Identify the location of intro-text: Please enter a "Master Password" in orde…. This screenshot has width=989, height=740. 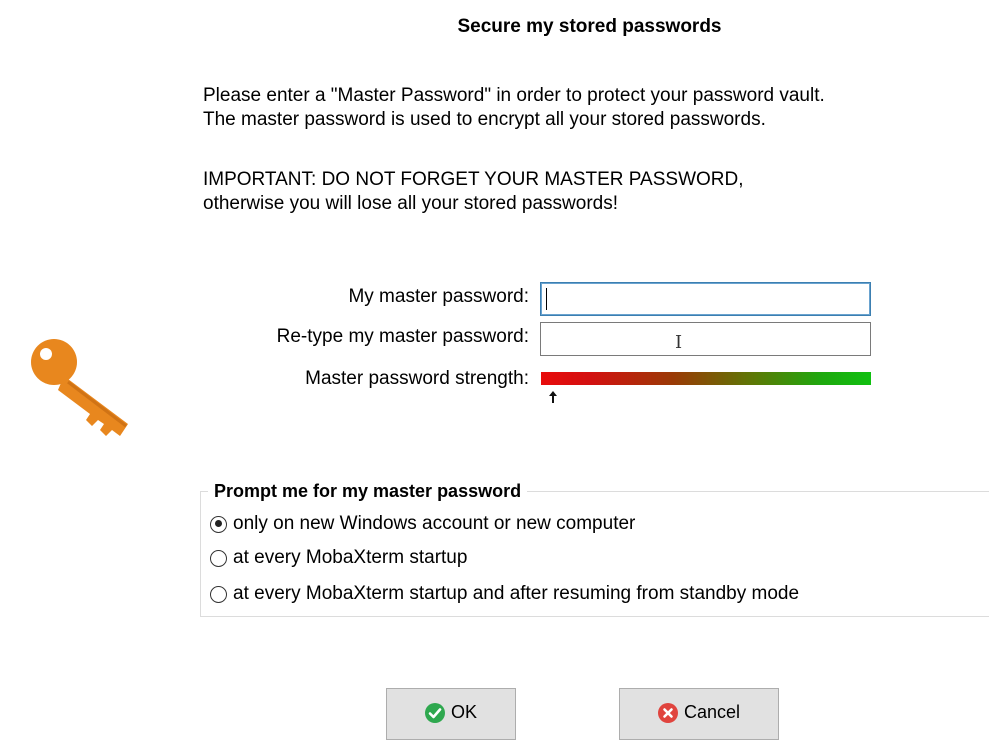
(514, 108).